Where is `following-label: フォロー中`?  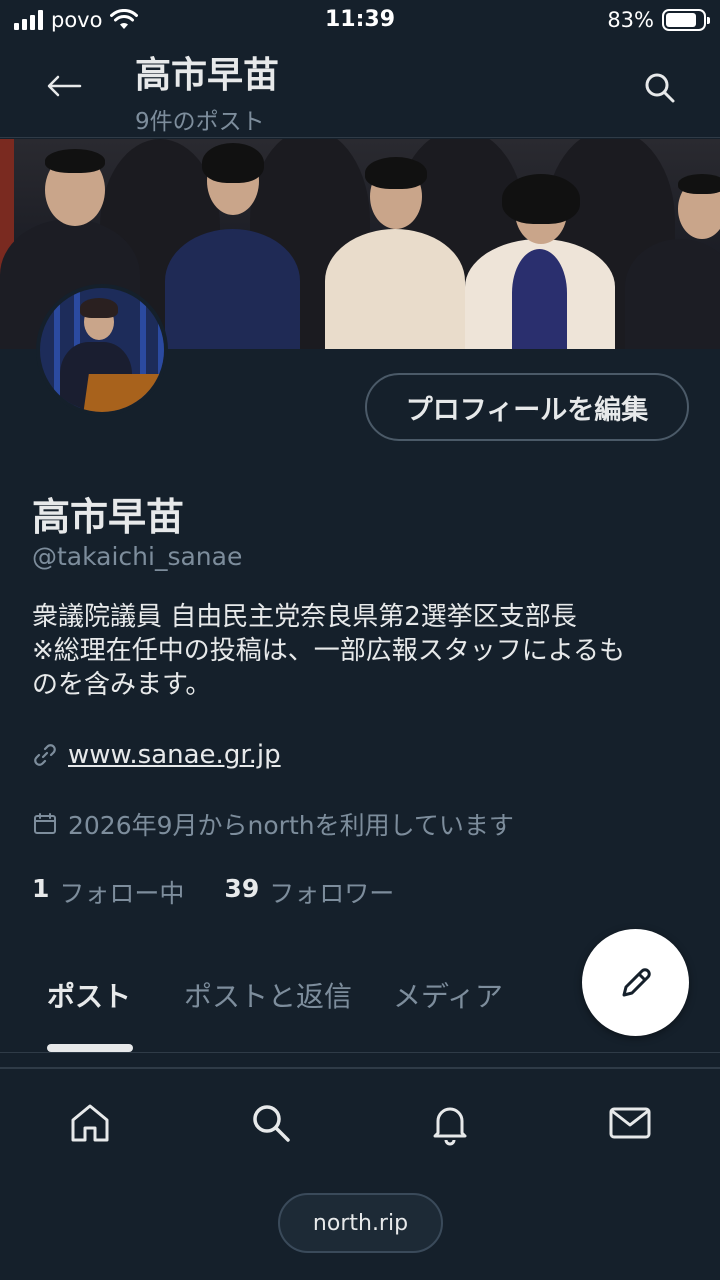 following-label: フォロー中 is located at coordinates (122, 893).